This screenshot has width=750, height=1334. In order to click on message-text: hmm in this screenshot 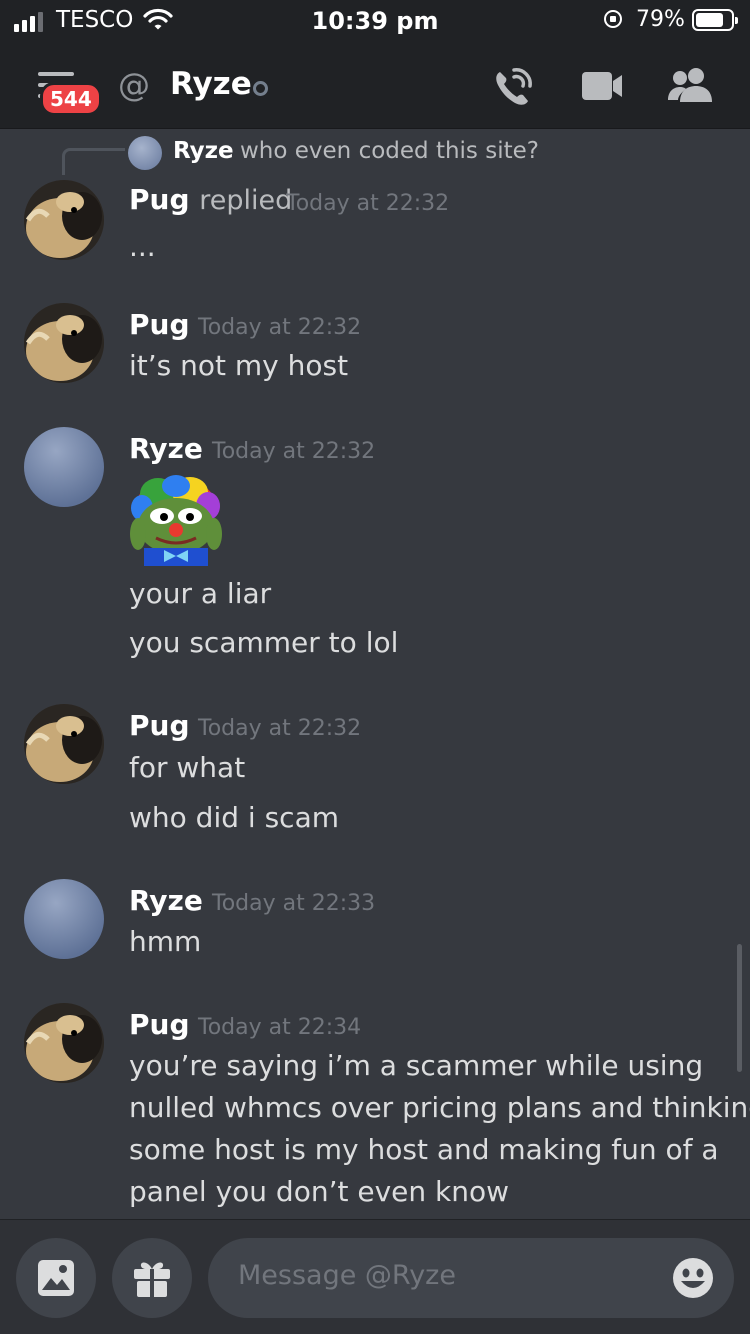, I will do `click(165, 941)`.